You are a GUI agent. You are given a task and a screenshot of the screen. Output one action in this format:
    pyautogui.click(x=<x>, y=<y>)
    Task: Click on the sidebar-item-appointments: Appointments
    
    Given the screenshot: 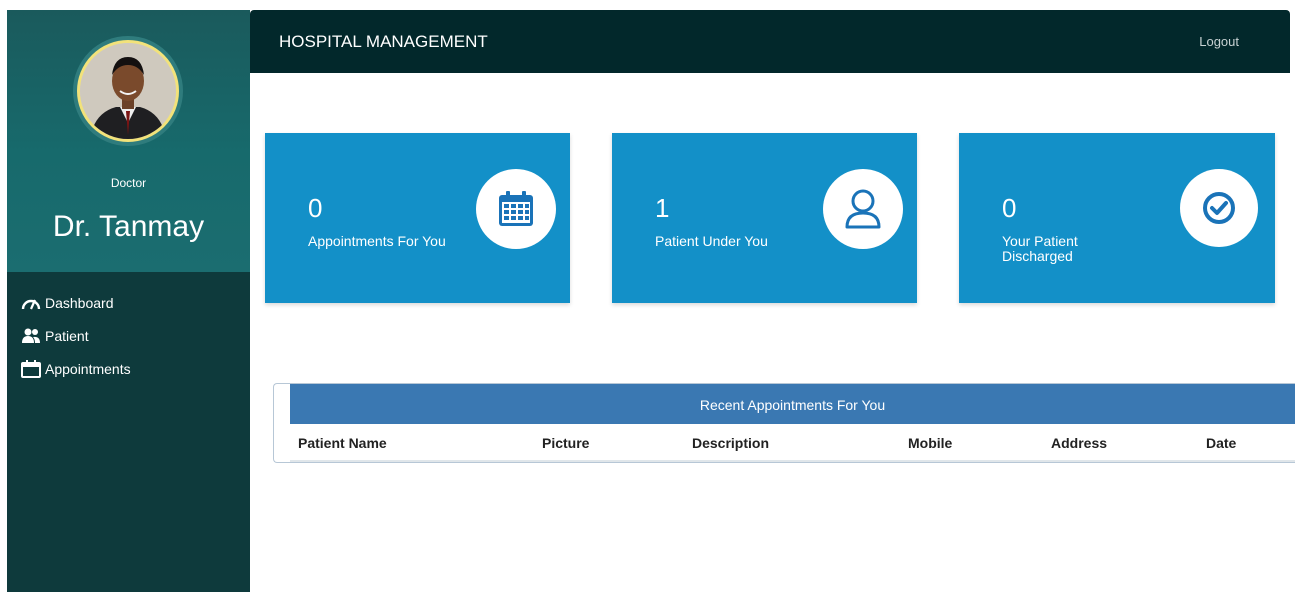 What is the action you would take?
    pyautogui.click(x=128, y=368)
    